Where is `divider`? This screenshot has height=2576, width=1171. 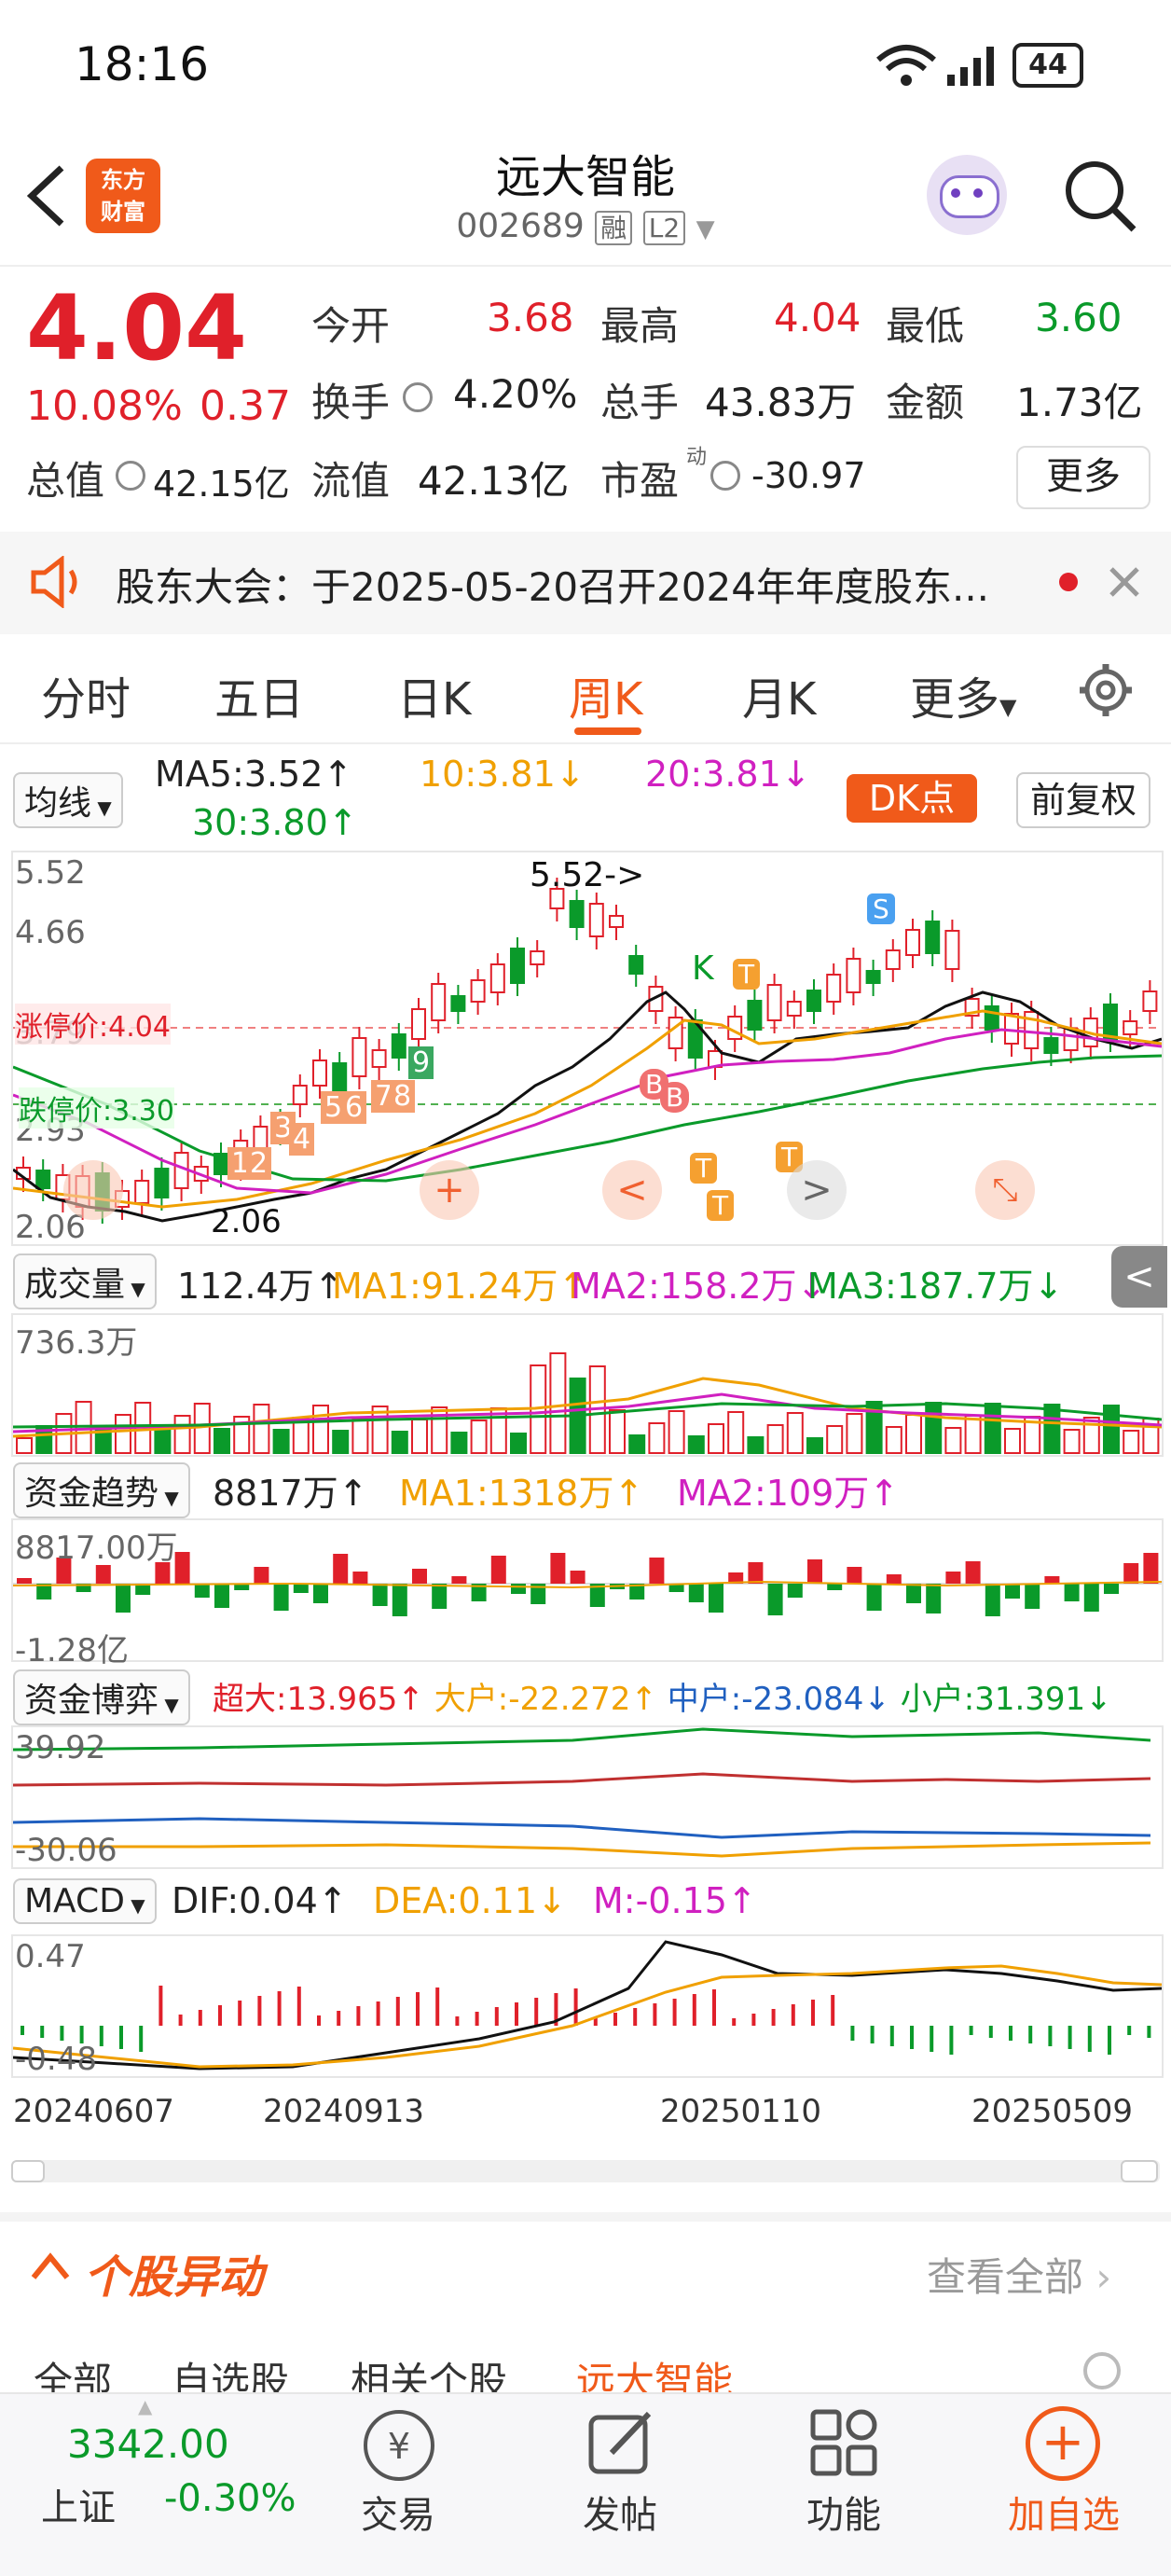
divider is located at coordinates (585, 743).